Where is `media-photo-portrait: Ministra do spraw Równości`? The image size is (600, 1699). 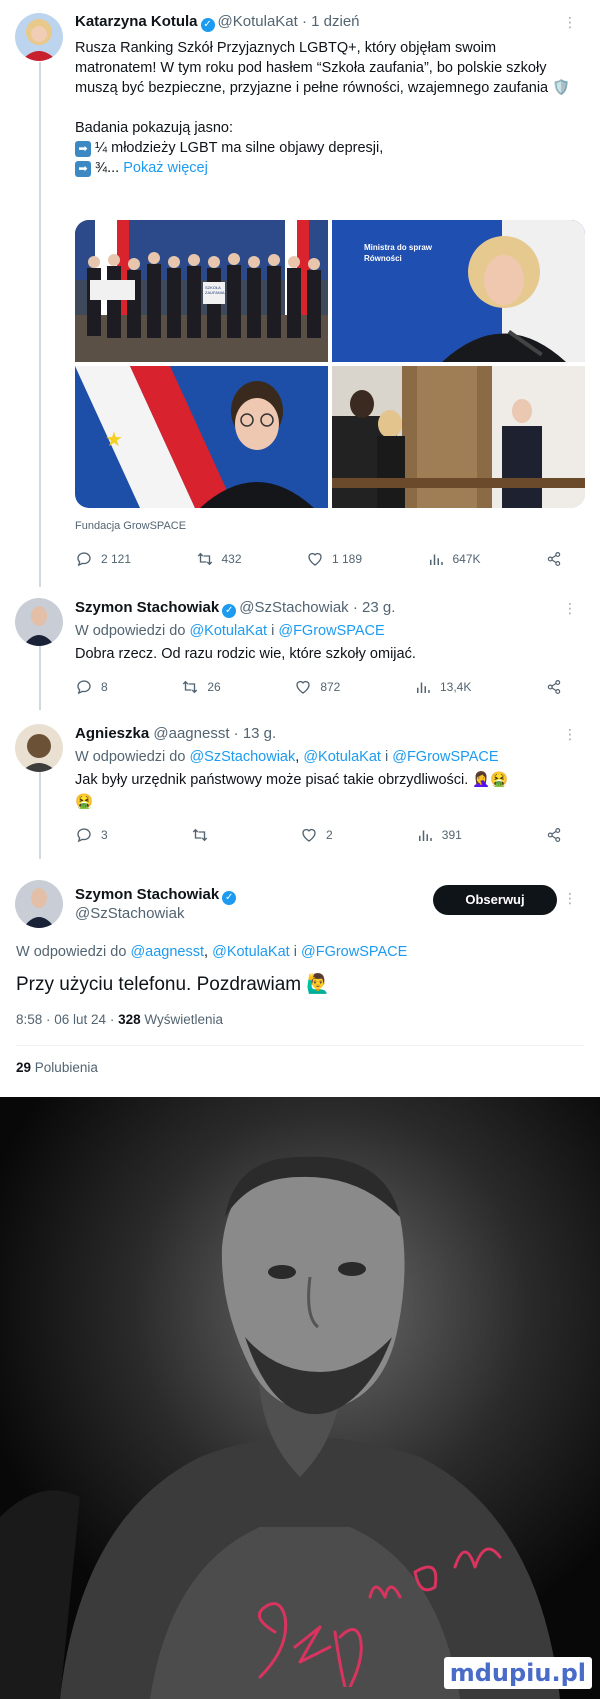 media-photo-portrait: Ministra do spraw Równości is located at coordinates (458, 291).